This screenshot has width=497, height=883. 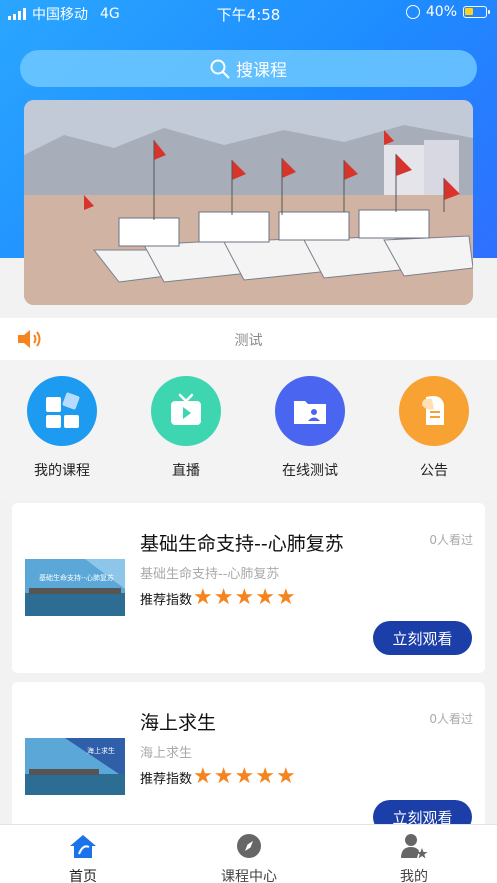 I want to click on tab-label: 首页, so click(x=83, y=876).